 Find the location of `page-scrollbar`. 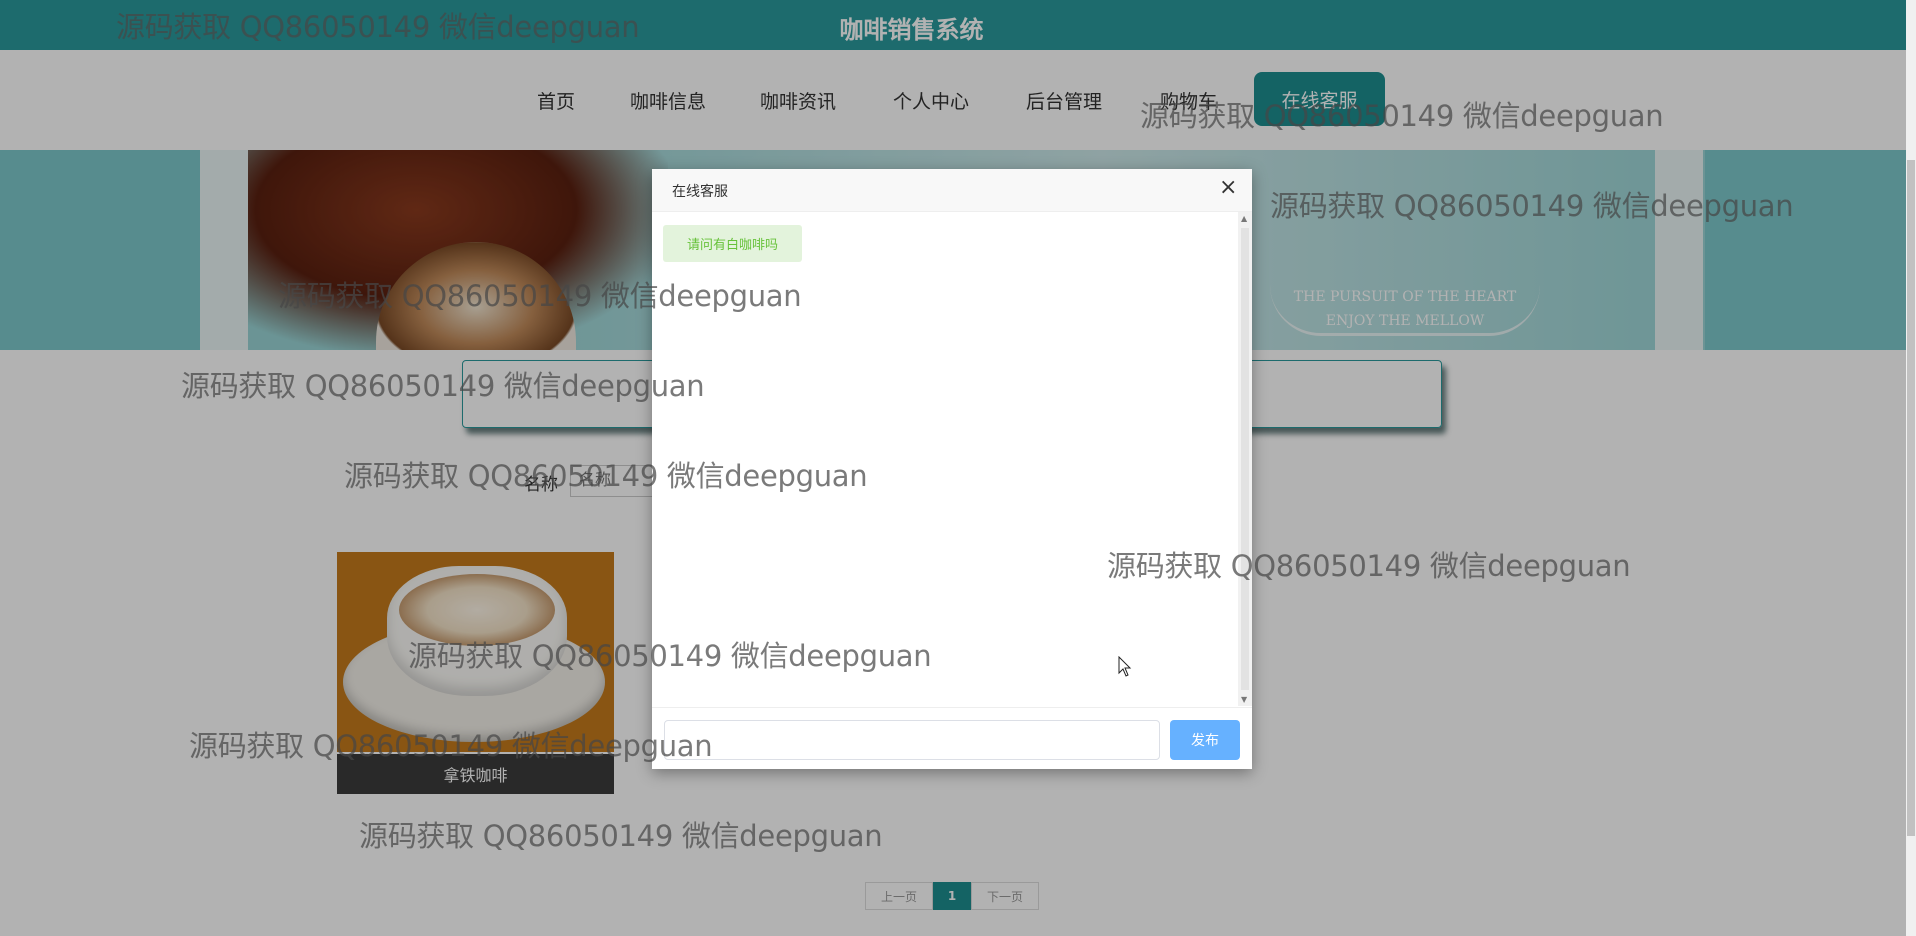

page-scrollbar is located at coordinates (1911, 468).